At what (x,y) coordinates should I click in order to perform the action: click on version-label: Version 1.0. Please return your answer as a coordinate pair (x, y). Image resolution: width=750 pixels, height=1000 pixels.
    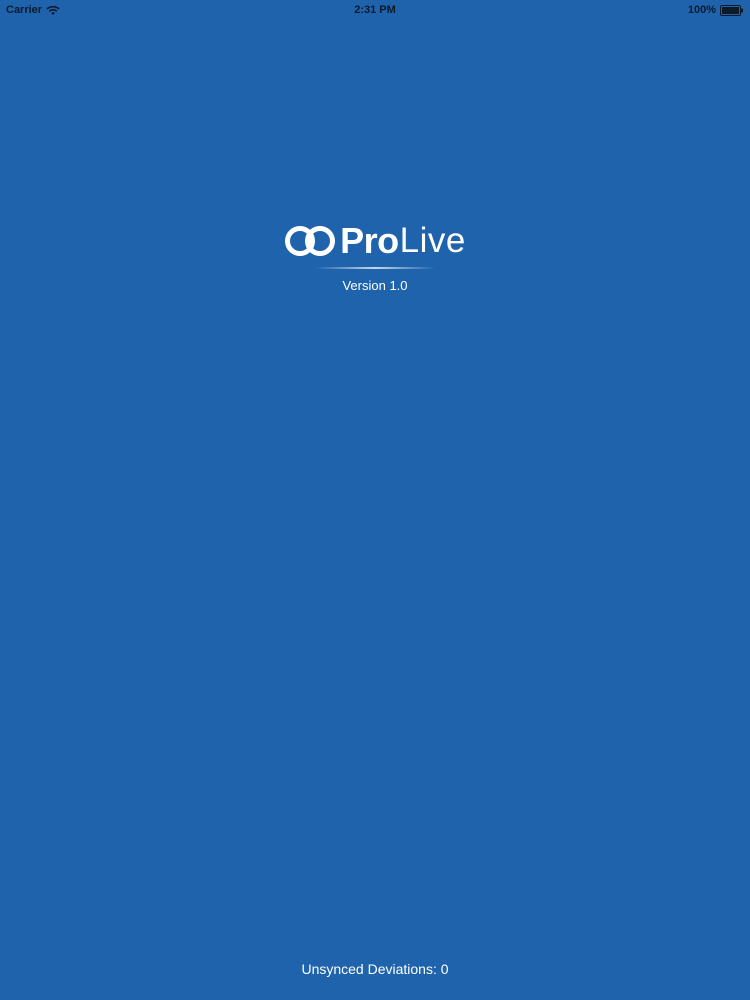
    Looking at the image, I should click on (375, 285).